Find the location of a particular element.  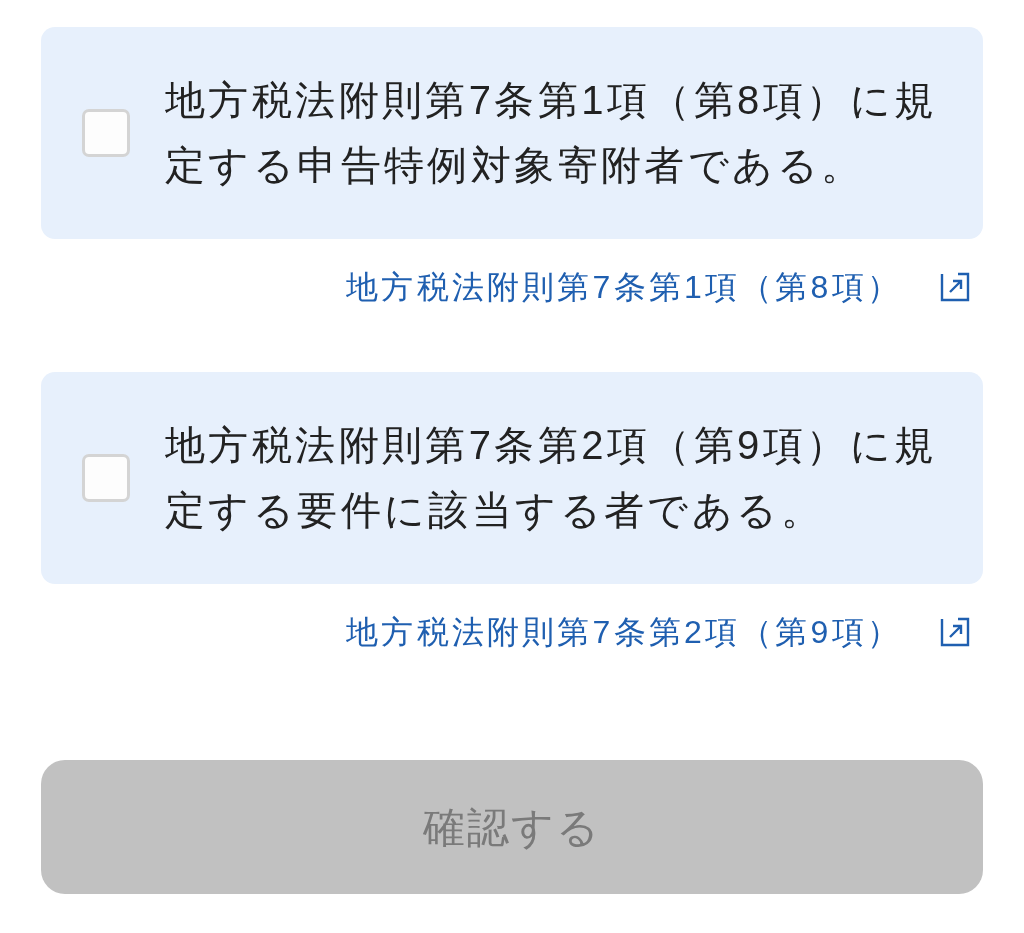

law-link: 地方税法附則第7条第1項（第8項） is located at coordinates (658, 287).